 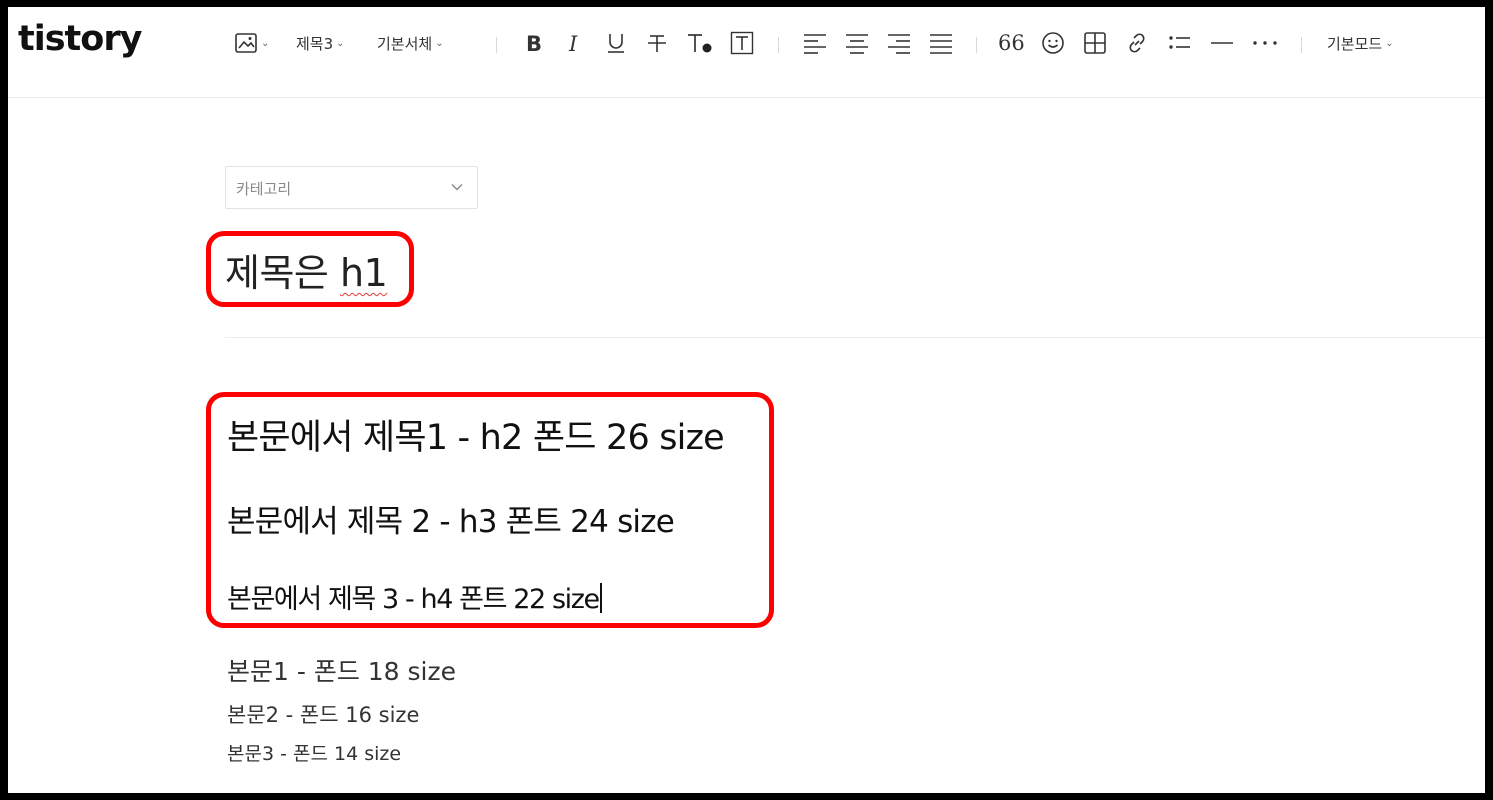 What do you see at coordinates (490, 510) in the screenshot?
I see `headings-highlight-box` at bounding box center [490, 510].